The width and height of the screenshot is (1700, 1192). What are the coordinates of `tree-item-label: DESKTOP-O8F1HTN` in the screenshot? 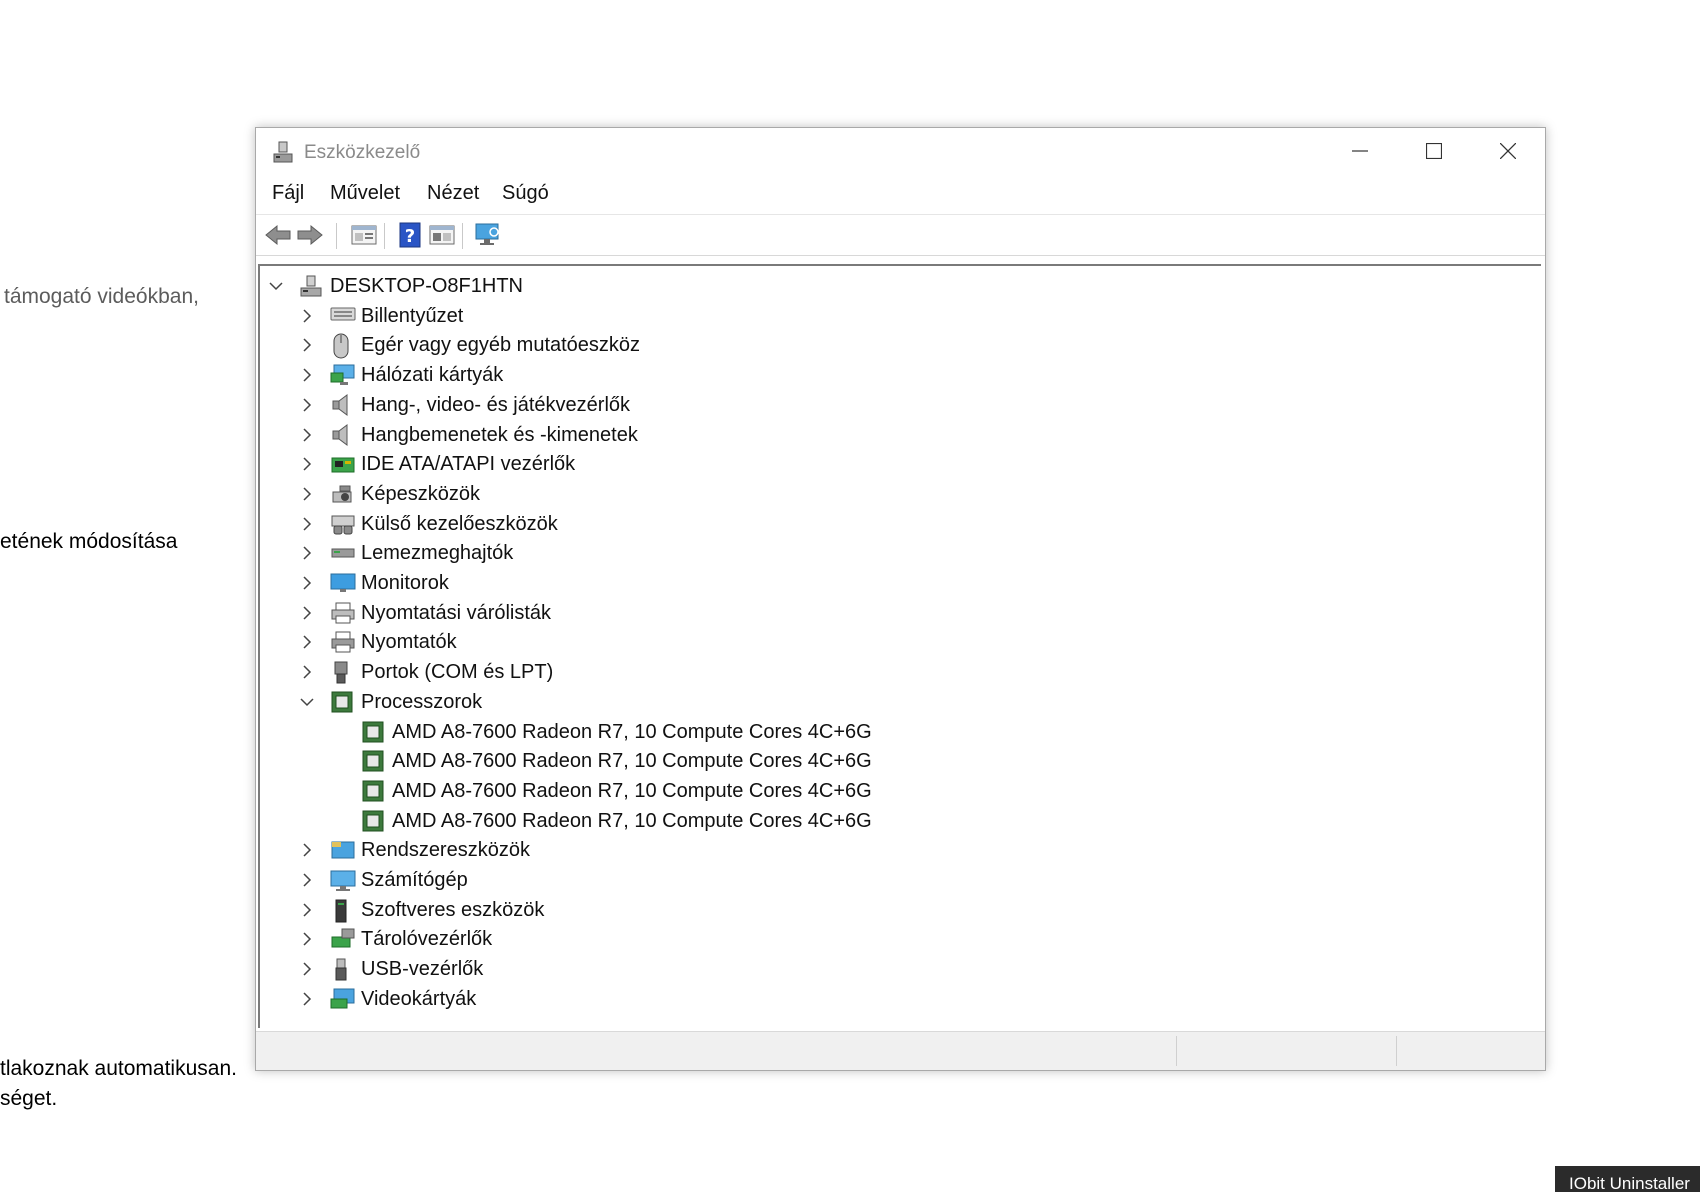 It's located at (426, 286).